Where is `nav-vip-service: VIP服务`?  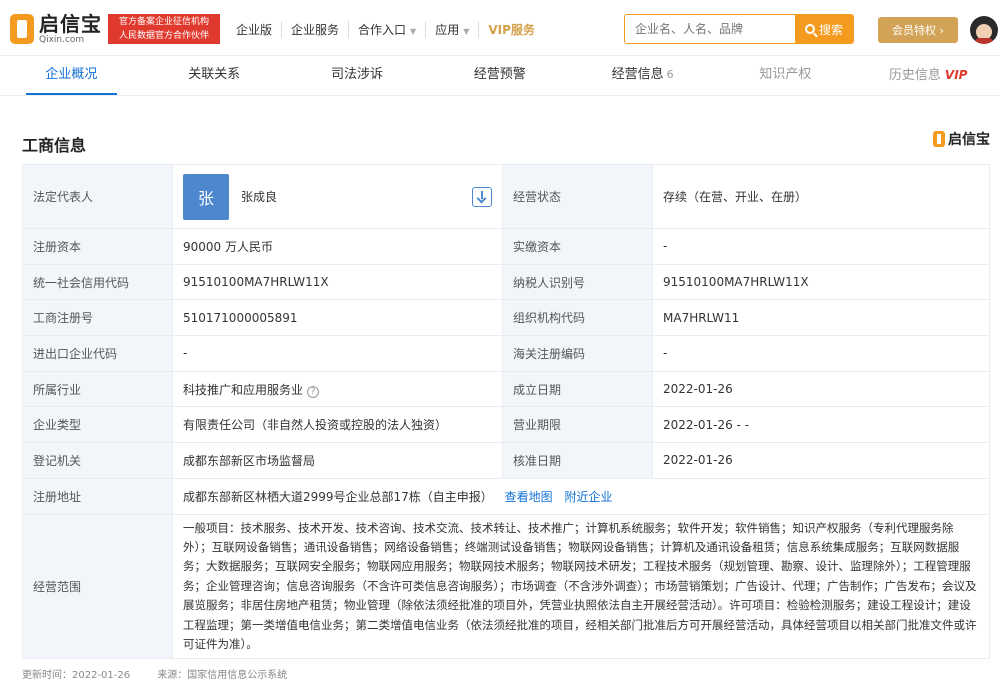 nav-vip-service: VIP服务 is located at coordinates (511, 29).